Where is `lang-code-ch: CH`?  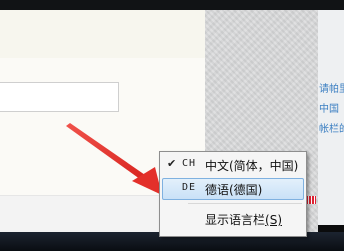 lang-code-ch: CH is located at coordinates (189, 163).